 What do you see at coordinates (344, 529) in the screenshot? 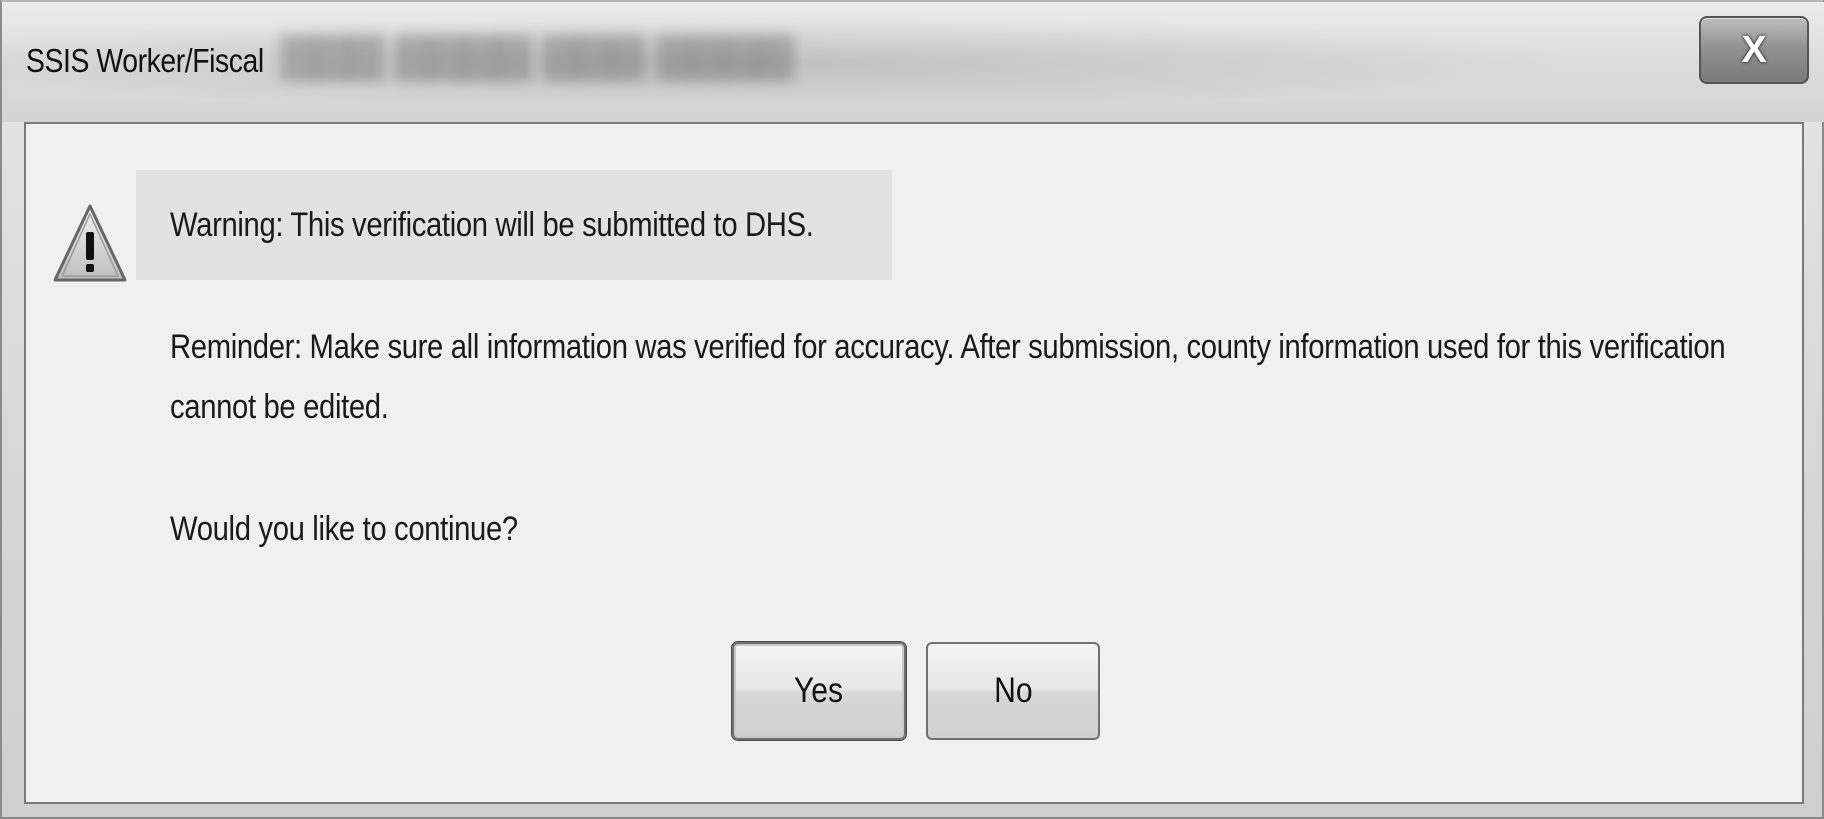
I see `confirmation-question: Would you like to continue?` at bounding box center [344, 529].